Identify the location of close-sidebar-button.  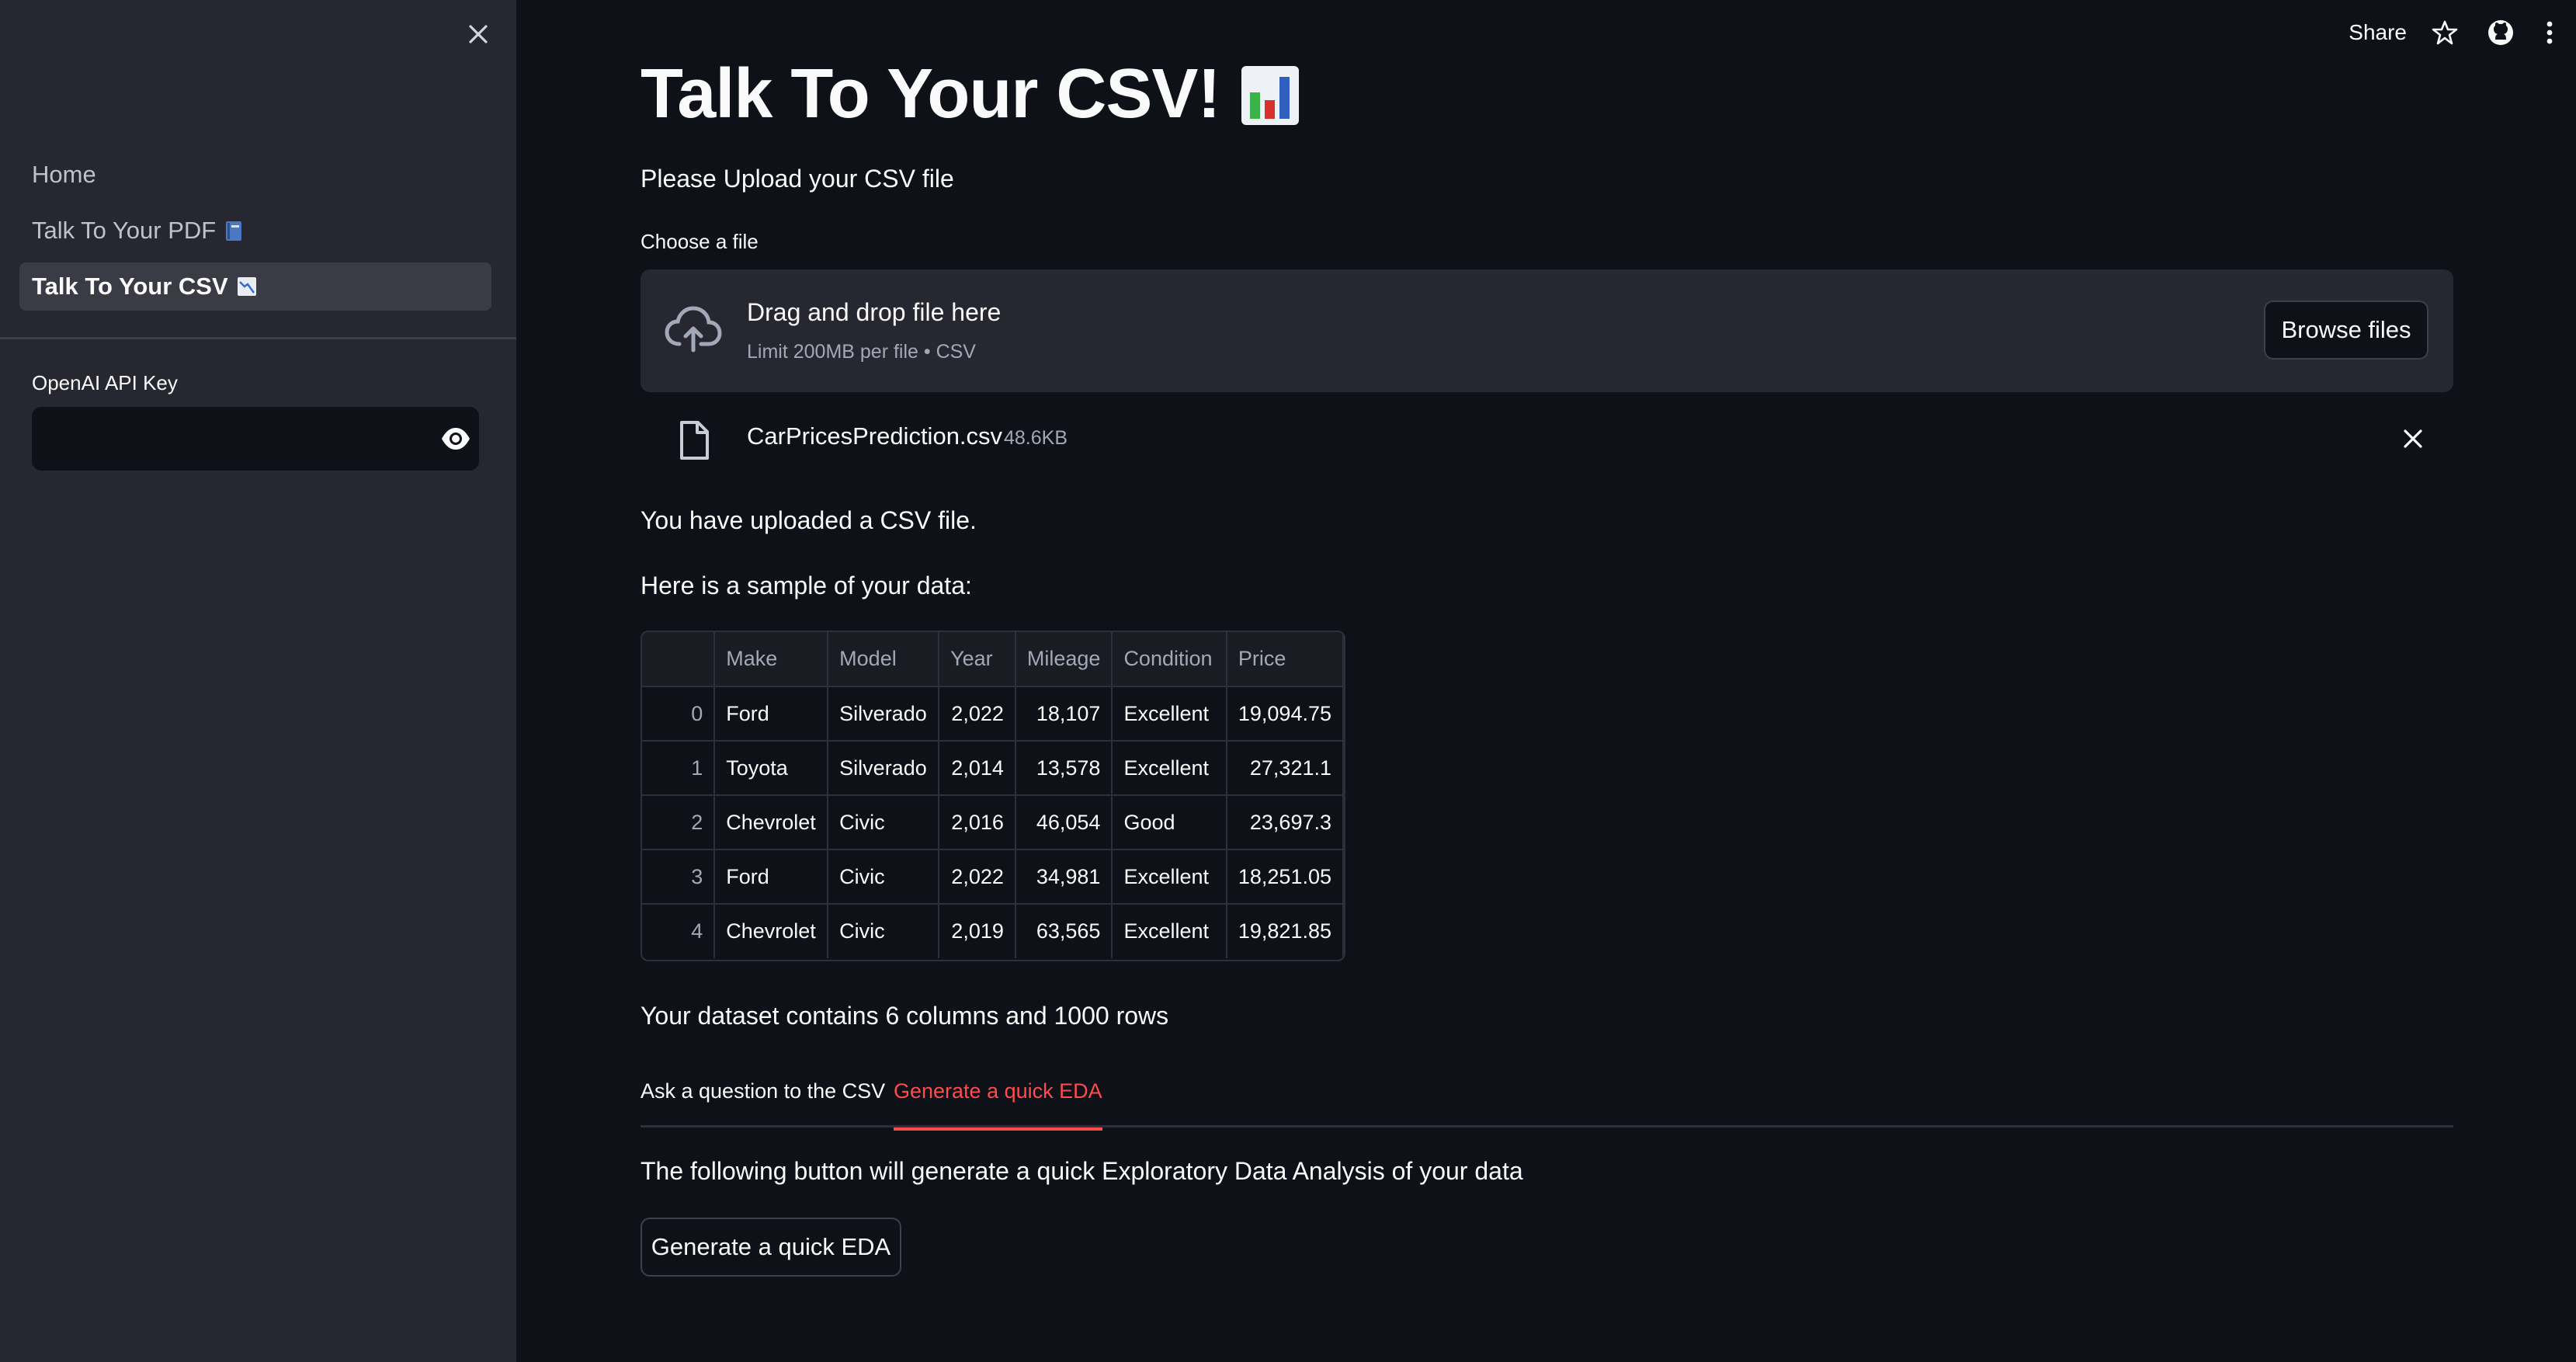
(478, 34).